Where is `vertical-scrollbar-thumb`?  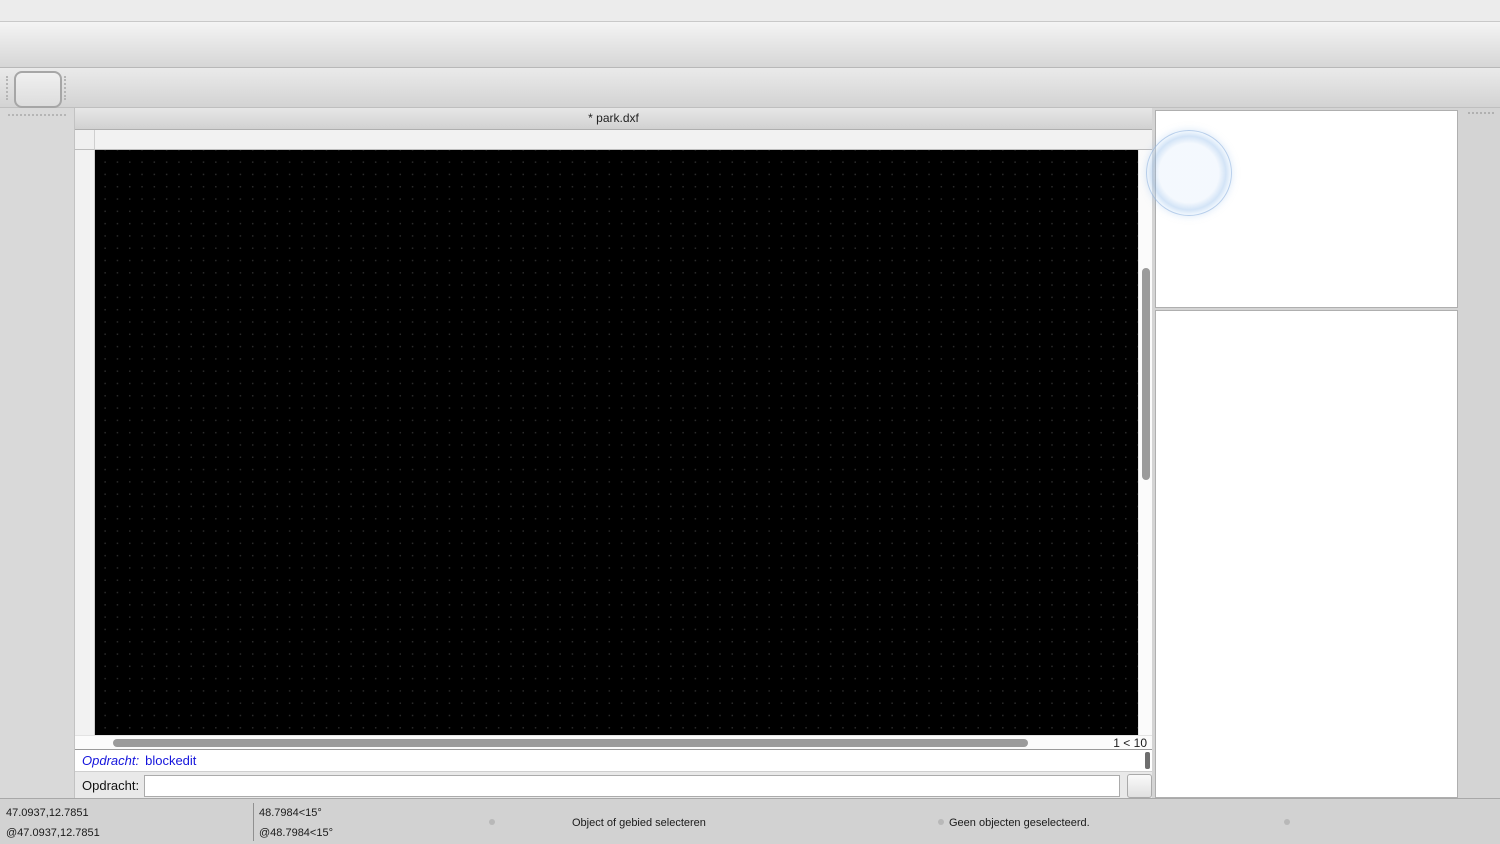
vertical-scrollbar-thumb is located at coordinates (1146, 374).